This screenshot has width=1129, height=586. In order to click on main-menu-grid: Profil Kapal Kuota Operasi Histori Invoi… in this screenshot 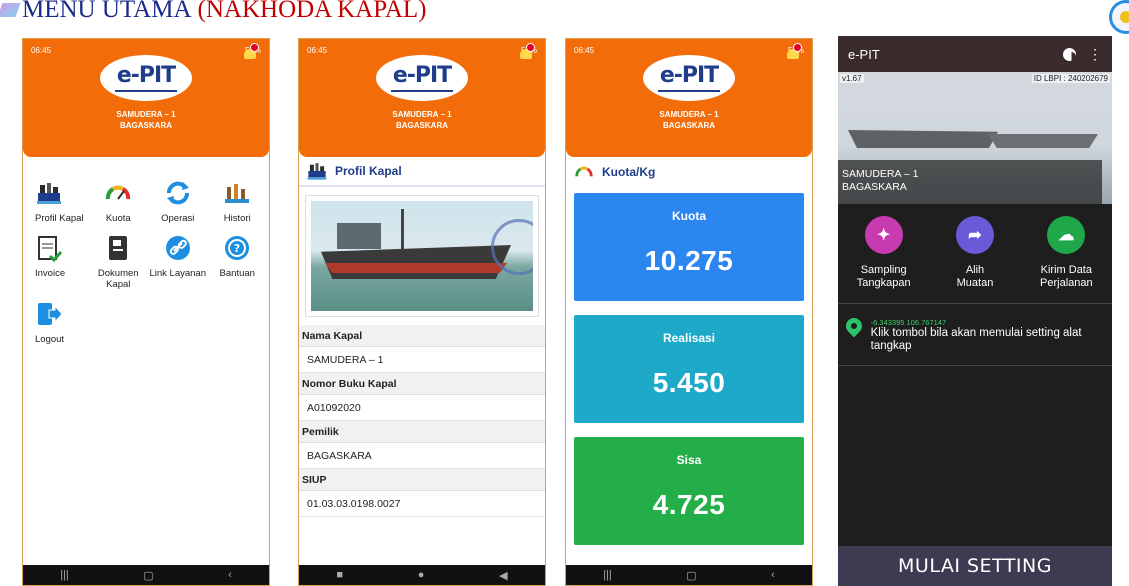, I will do `click(148, 262)`.